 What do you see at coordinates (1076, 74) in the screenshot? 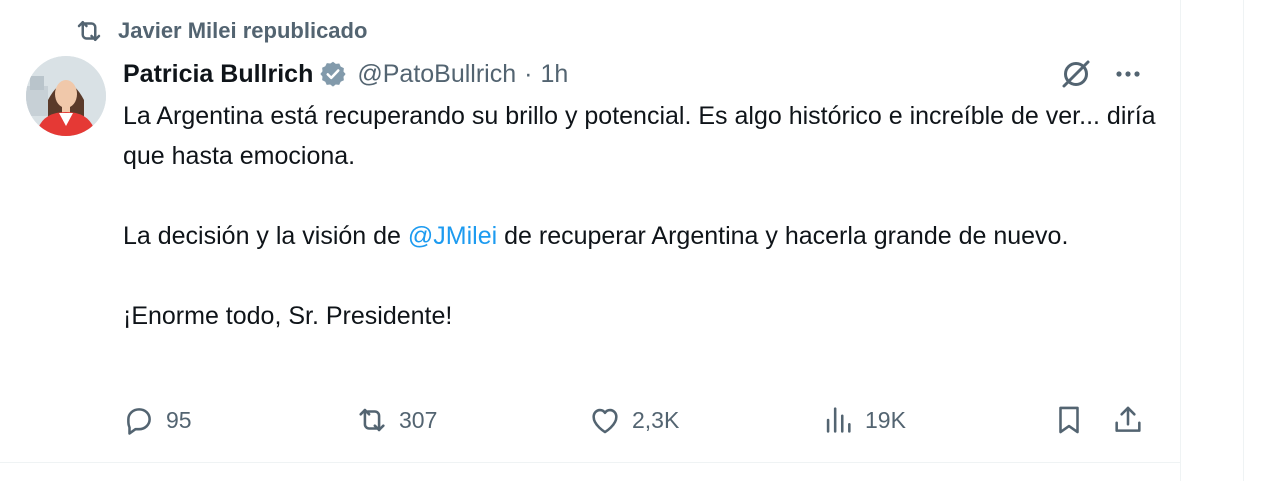
I see `grok-icon` at bounding box center [1076, 74].